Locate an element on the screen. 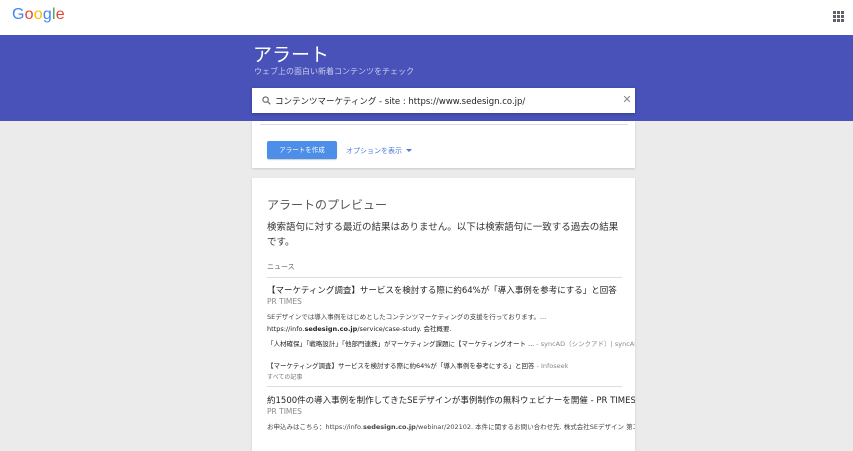  logo-letter: G is located at coordinates (18, 14).